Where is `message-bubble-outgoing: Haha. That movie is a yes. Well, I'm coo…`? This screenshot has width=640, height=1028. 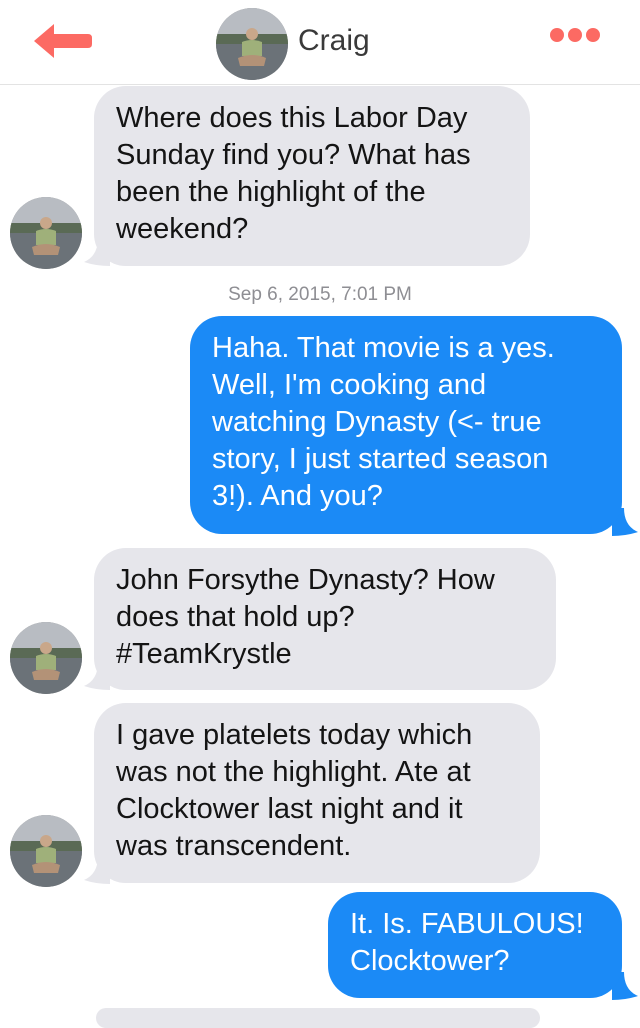
message-bubble-outgoing: Haha. That movie is a yes. Well, I'm coo… is located at coordinates (406, 425).